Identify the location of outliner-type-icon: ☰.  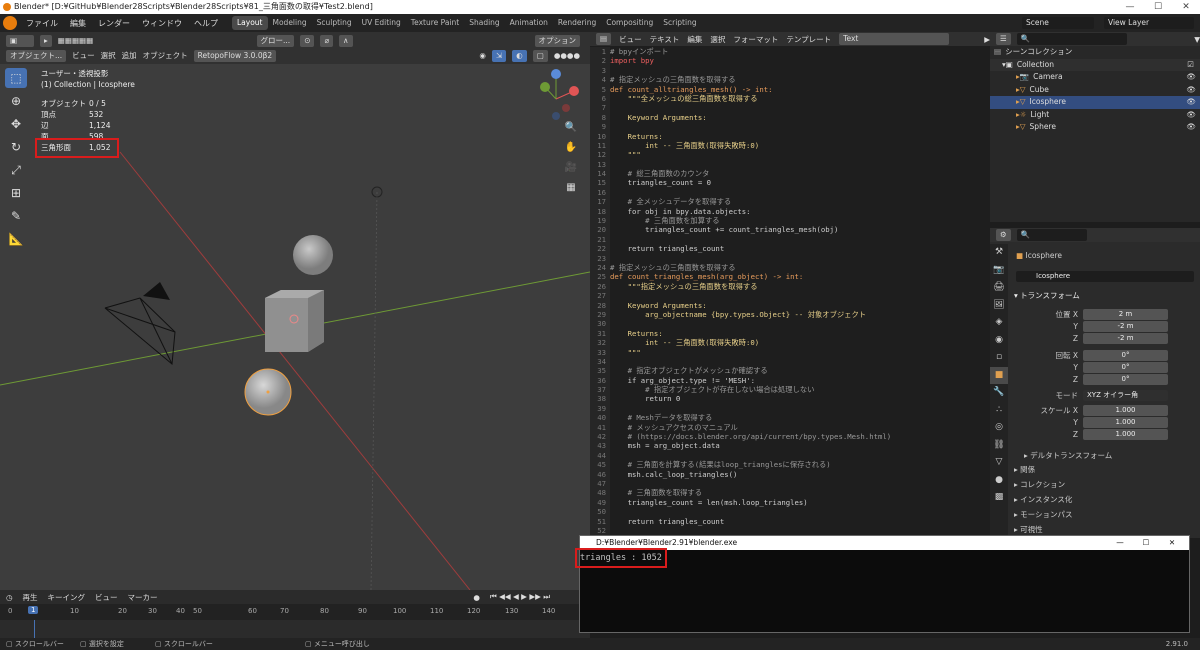
(1003, 39).